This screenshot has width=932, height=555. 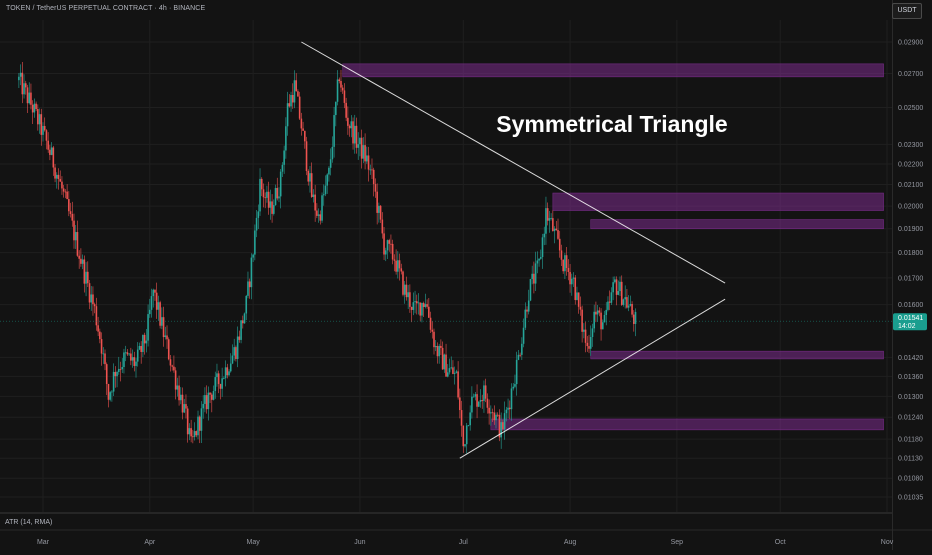 What do you see at coordinates (359, 542) in the screenshot?
I see `time-tick-label: Jun` at bounding box center [359, 542].